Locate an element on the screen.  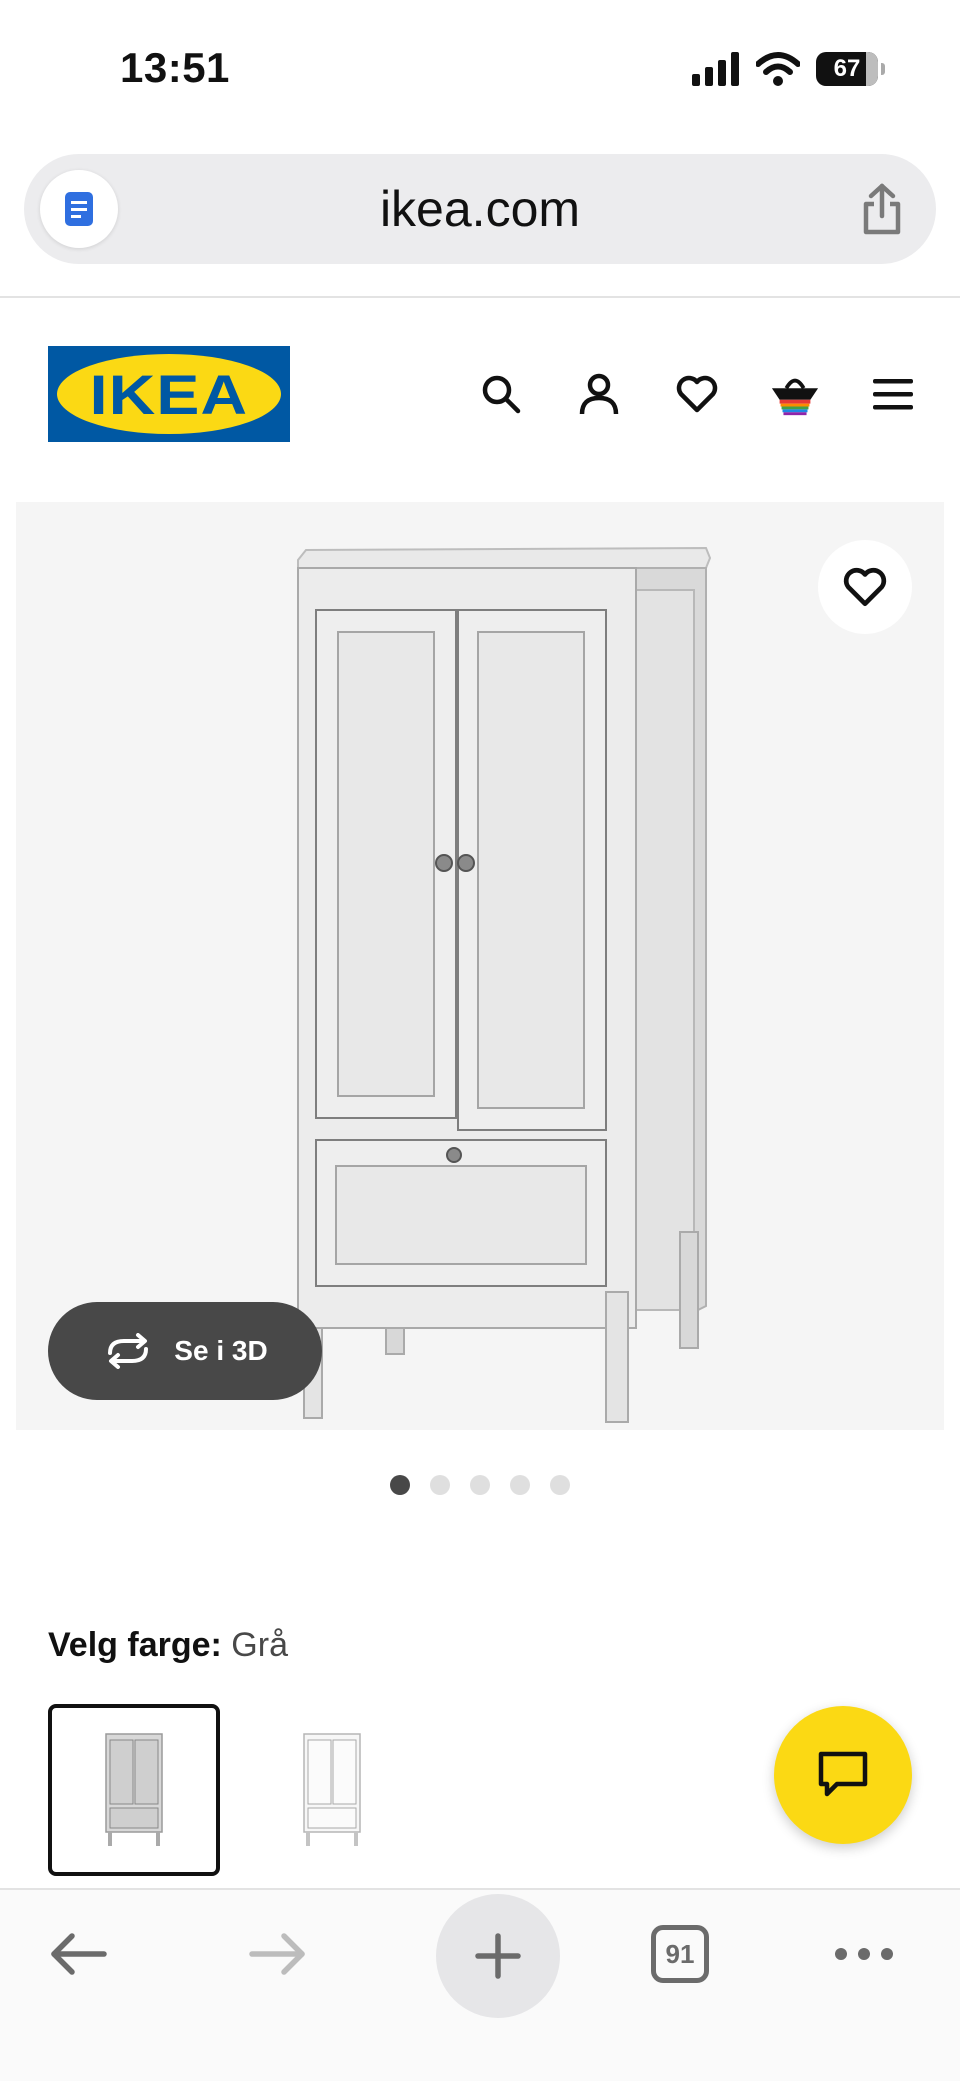
plus-icon is located at coordinates (498, 1956).